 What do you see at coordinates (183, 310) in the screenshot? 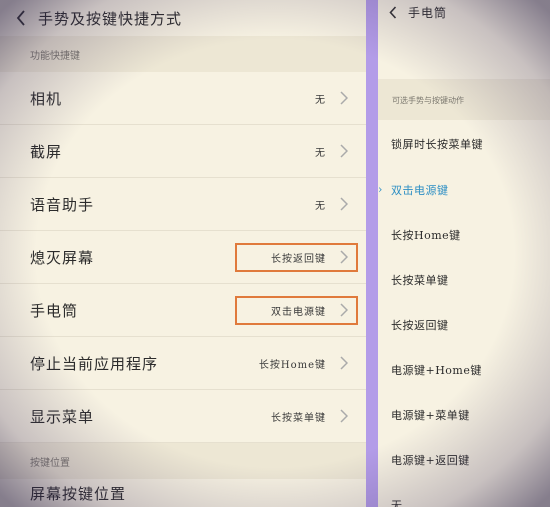
I see `row-flashlight: 手电筒 双击电源键` at bounding box center [183, 310].